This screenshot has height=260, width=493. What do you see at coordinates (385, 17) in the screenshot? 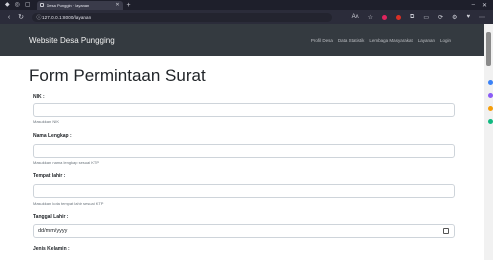
I see `extension-icon-red` at bounding box center [385, 17].